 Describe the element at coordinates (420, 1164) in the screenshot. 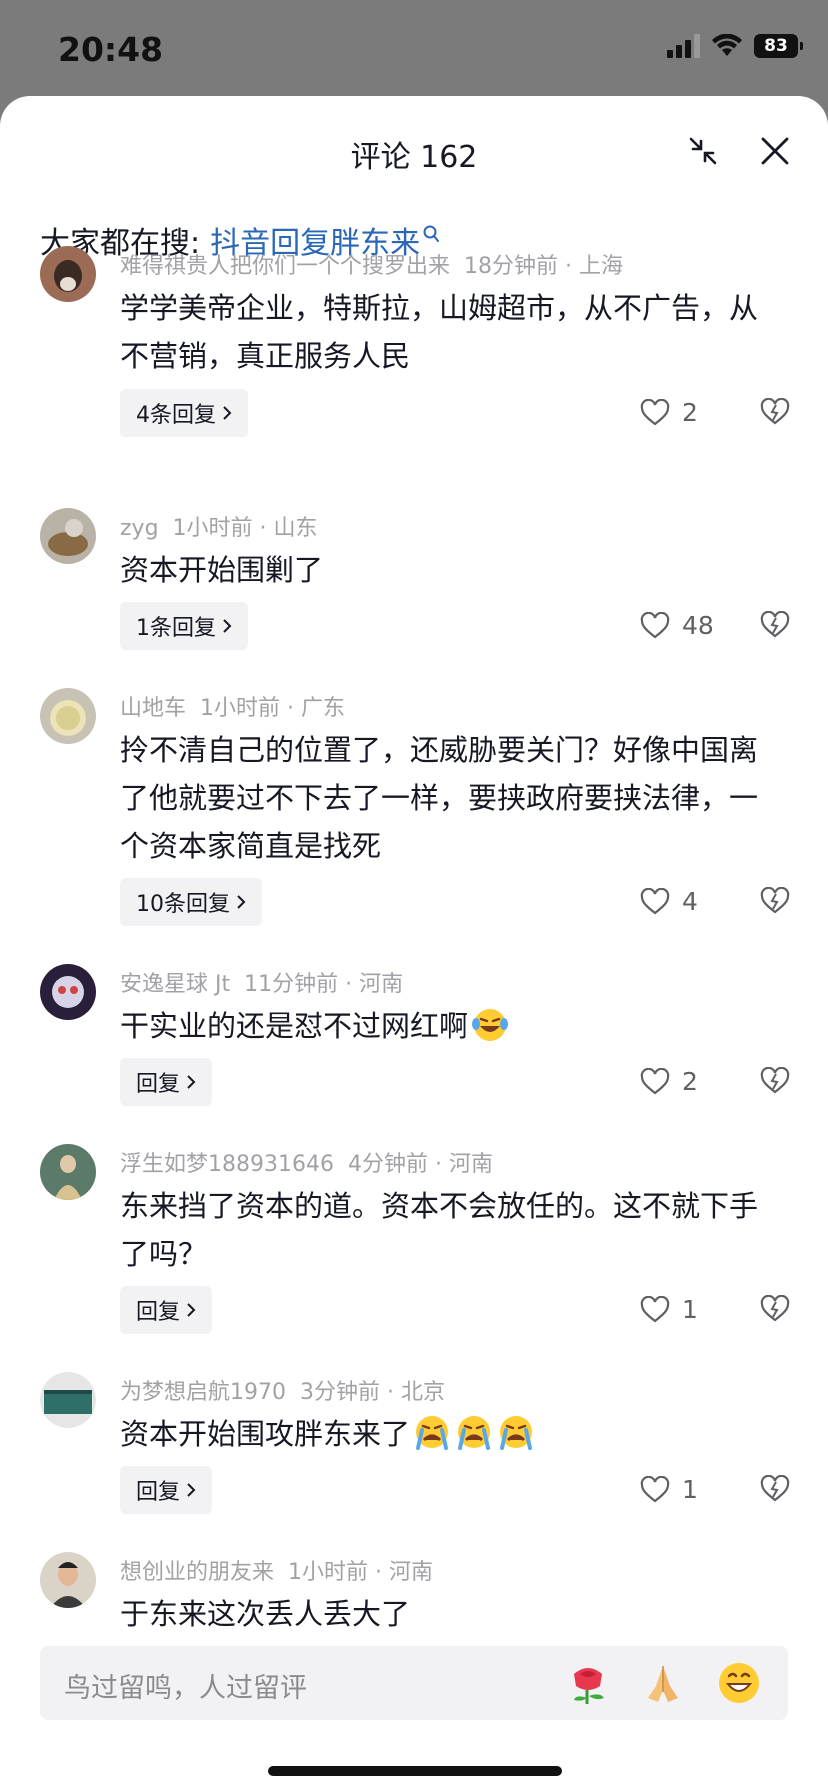

I see `comment-time-location: 4分钟前 · 河南` at that location.